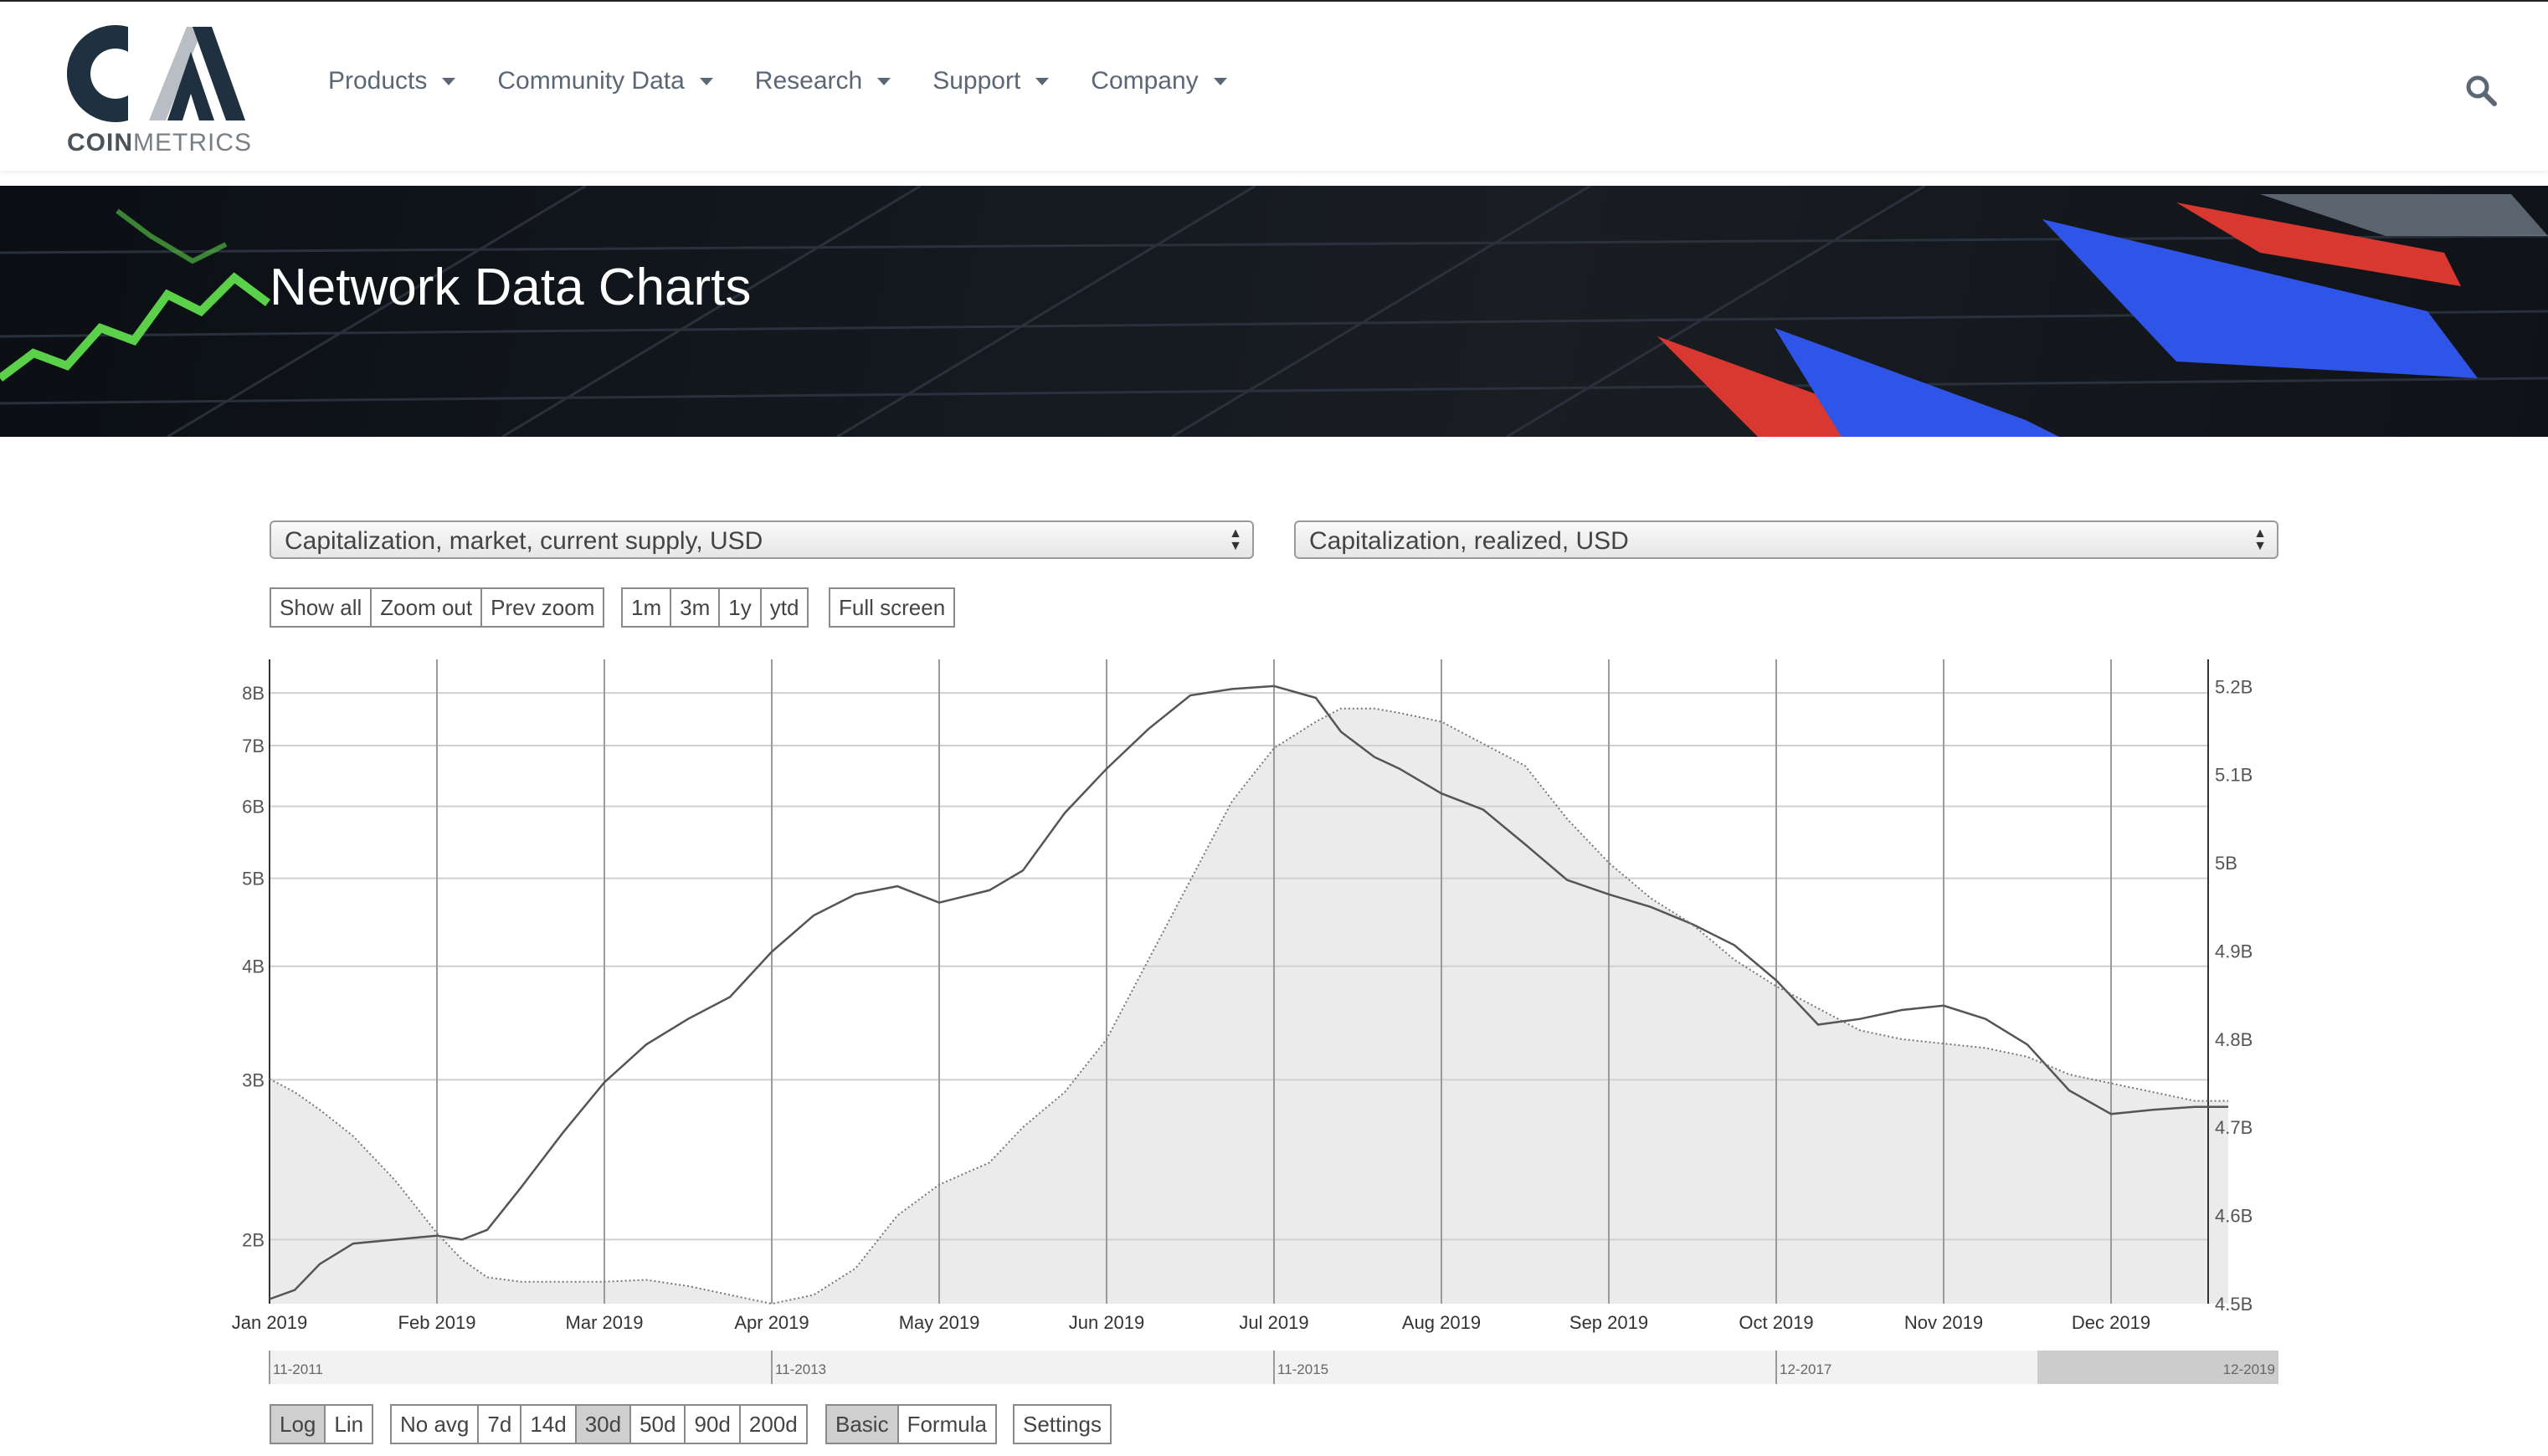  I want to click on y-right-tick-label: 4.5B, so click(2234, 1305).